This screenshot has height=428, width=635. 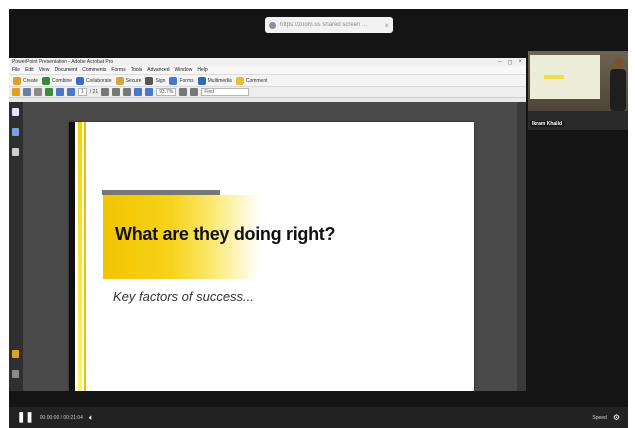 I want to click on slide-stripe-black, so click(x=72, y=256).